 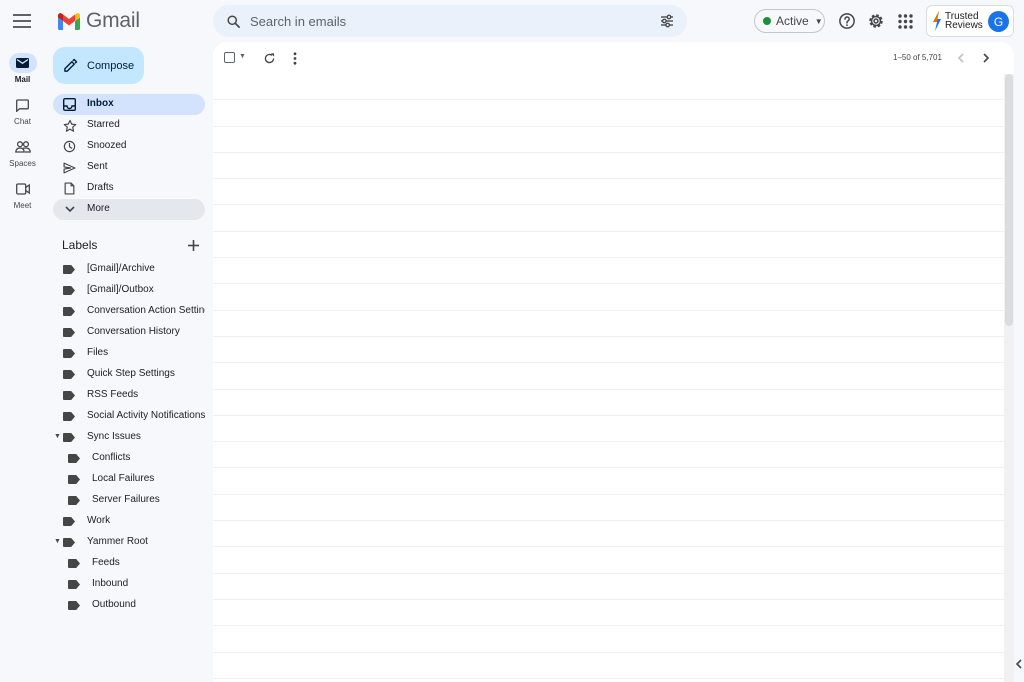 What do you see at coordinates (69, 21) in the screenshot?
I see `gmail-m-icon` at bounding box center [69, 21].